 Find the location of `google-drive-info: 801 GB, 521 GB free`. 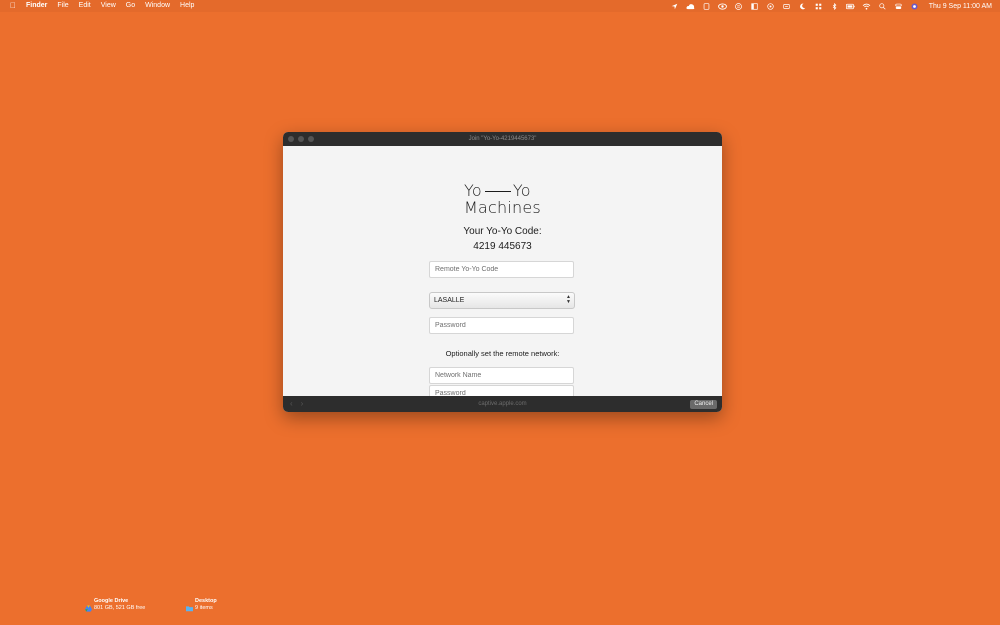

google-drive-info: 801 GB, 521 GB free is located at coordinates (120, 607).